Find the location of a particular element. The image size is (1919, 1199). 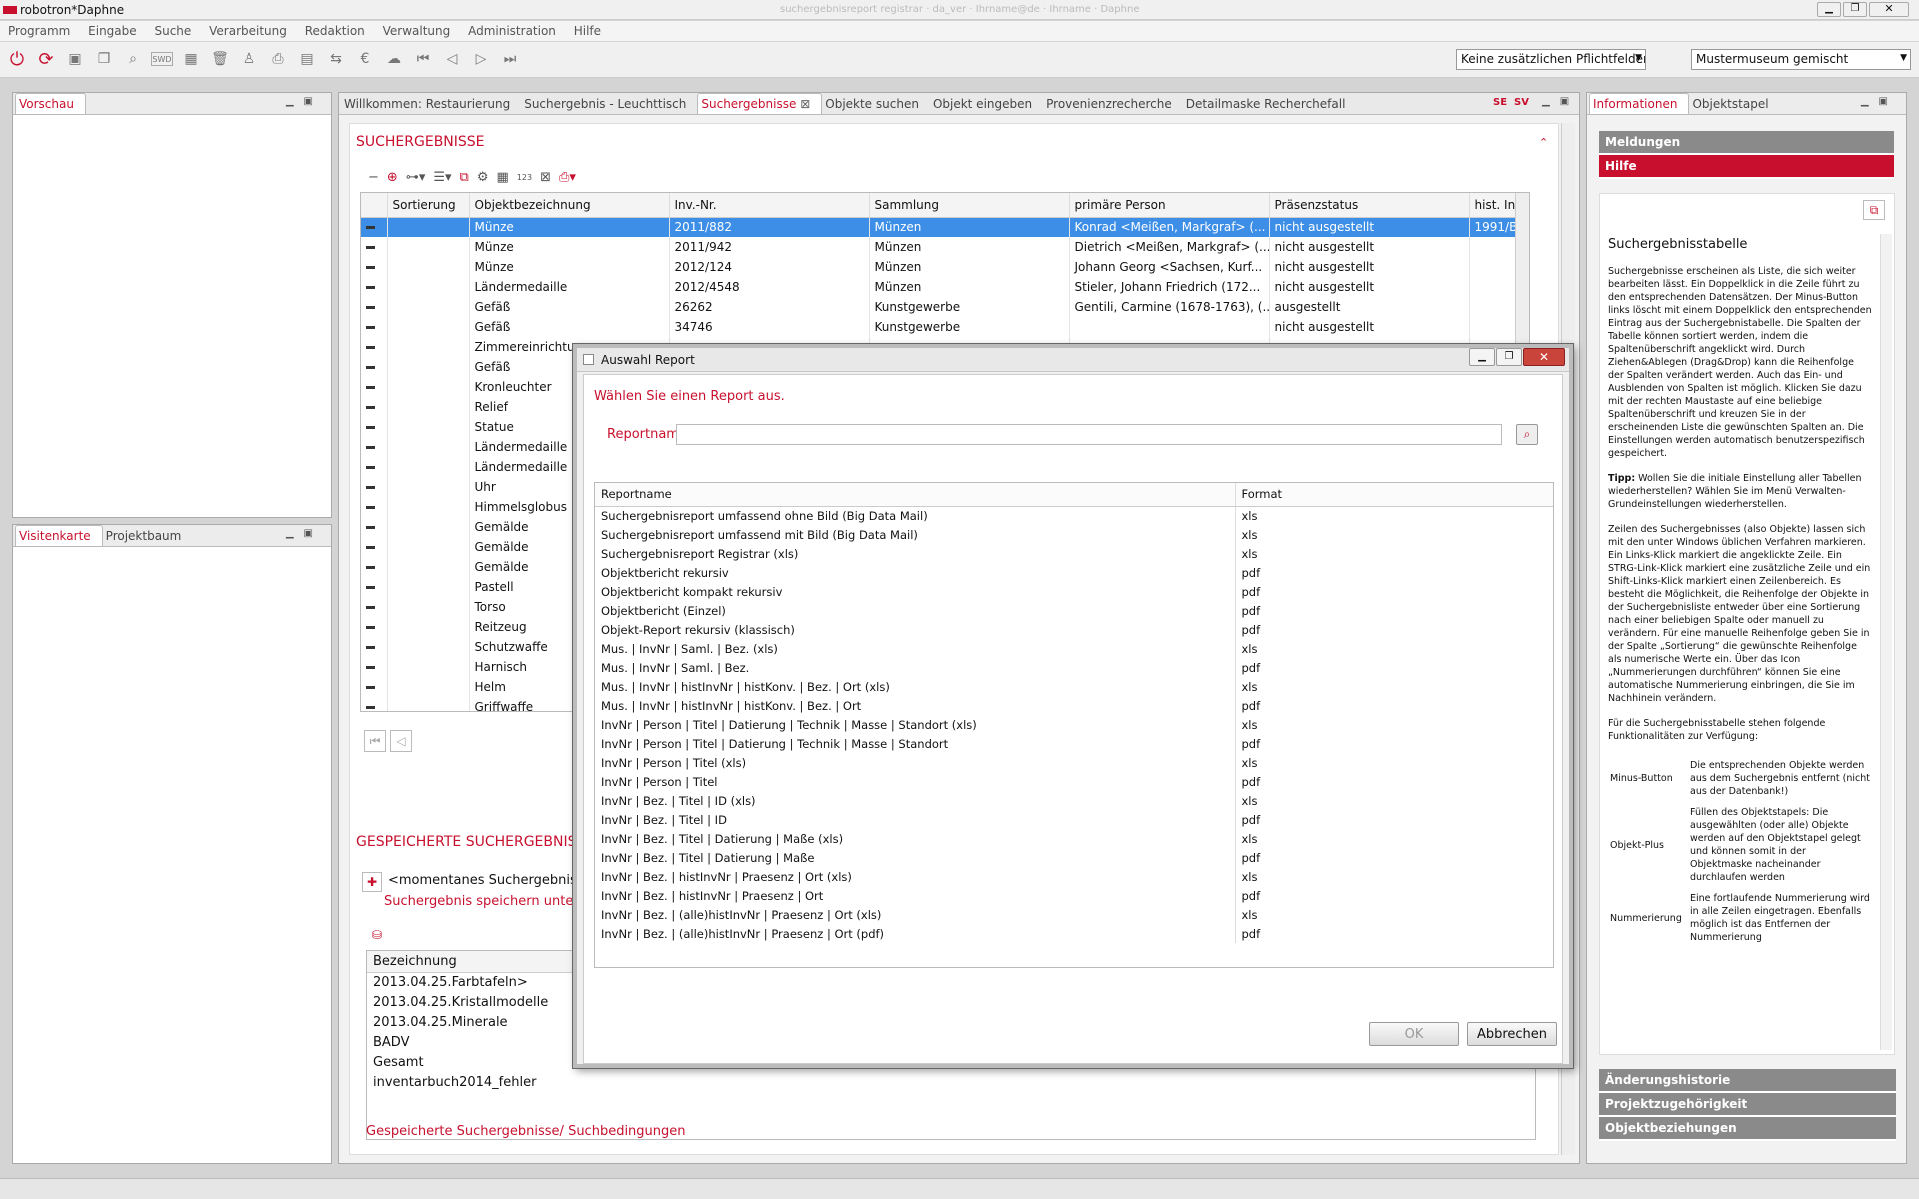

next-icon: ▷ is located at coordinates (481, 59).